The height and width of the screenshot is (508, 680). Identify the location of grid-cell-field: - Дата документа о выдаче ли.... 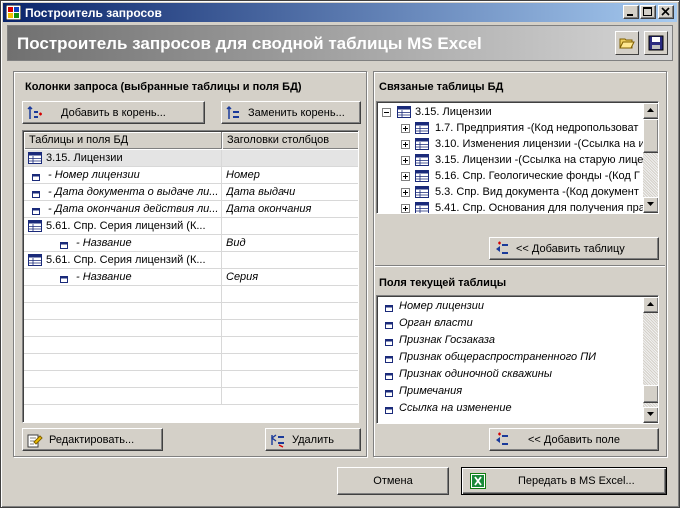
(123, 192).